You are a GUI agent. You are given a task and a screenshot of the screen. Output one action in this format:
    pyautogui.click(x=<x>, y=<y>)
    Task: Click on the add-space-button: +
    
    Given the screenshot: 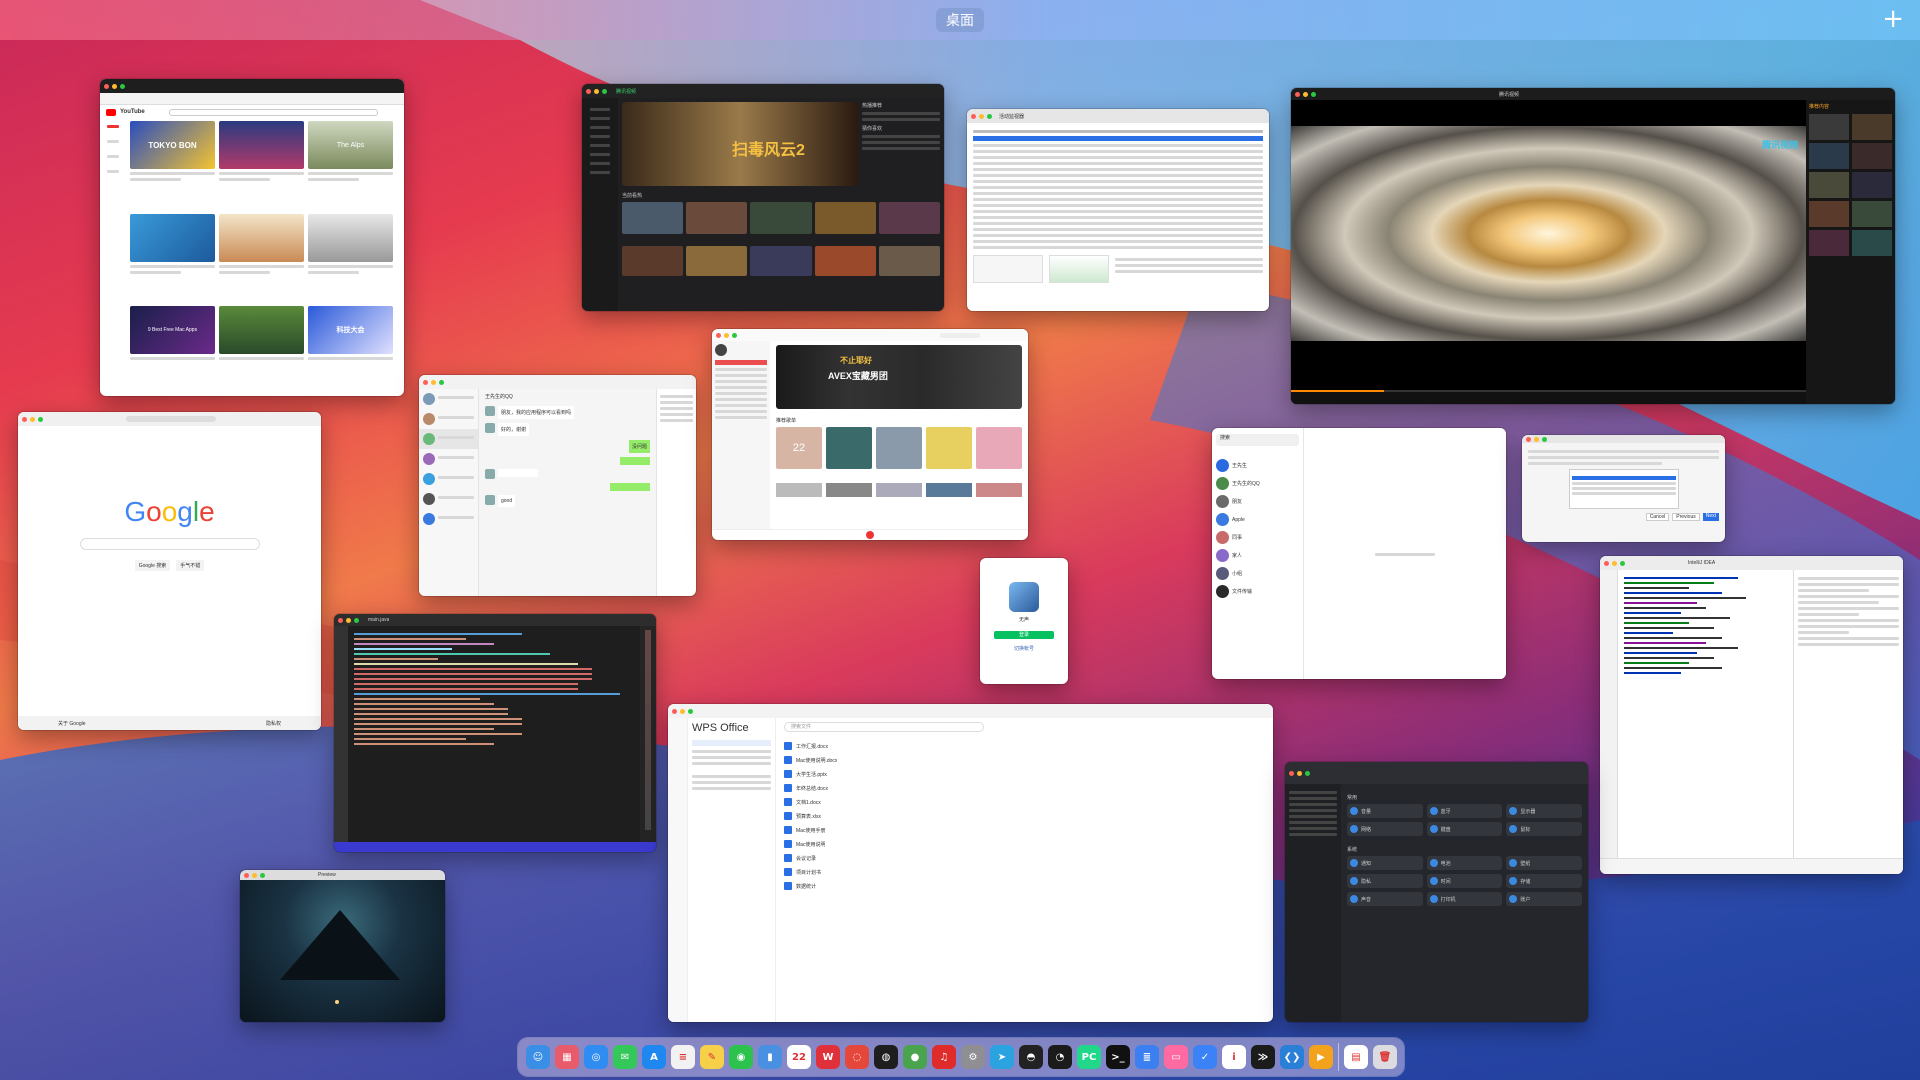 What is the action you would take?
    pyautogui.click(x=1893, y=19)
    